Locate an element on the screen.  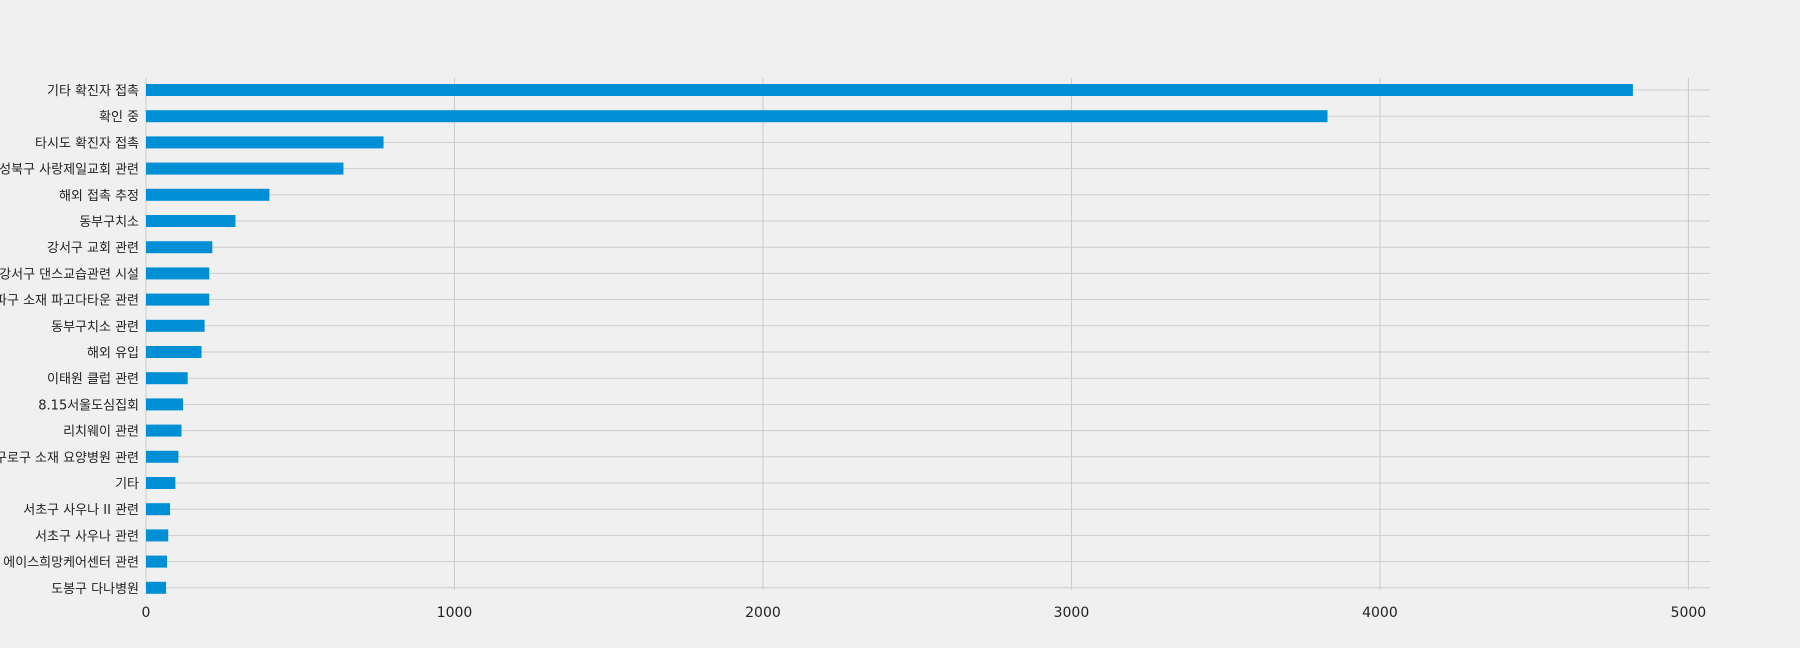
category-label: 기타 확진자 접촉 is located at coordinates (93, 91).